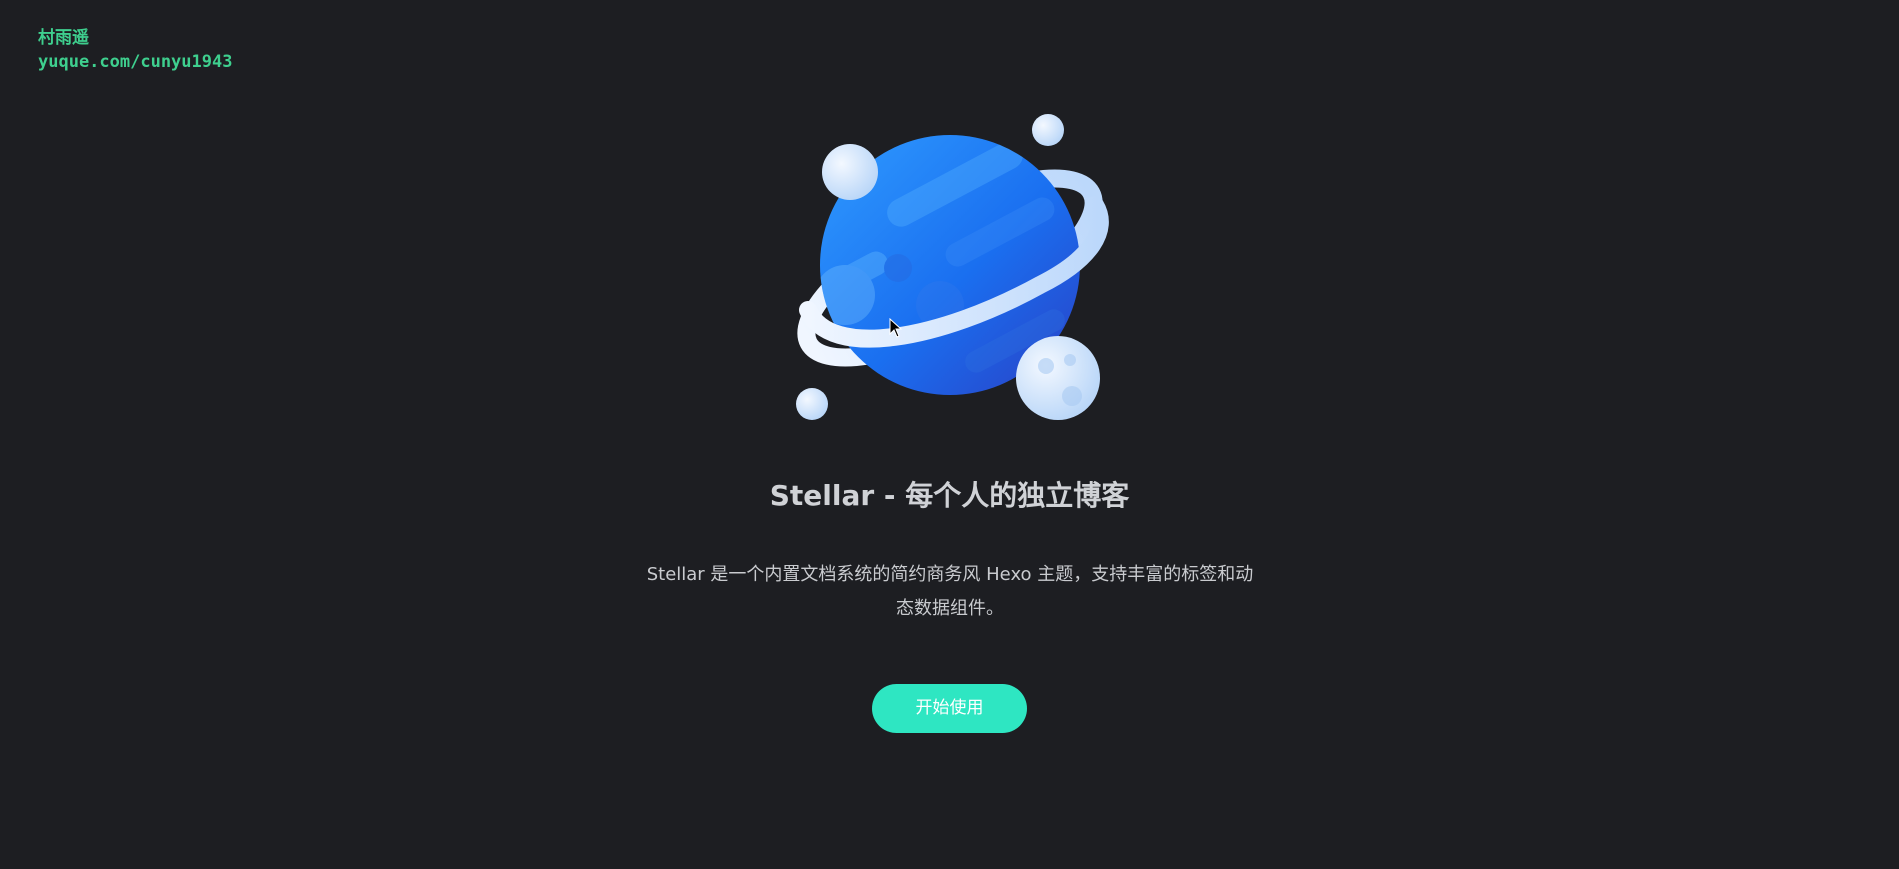 Image resolution: width=1899 pixels, height=869 pixels. I want to click on planet-illustration, so click(952, 267).